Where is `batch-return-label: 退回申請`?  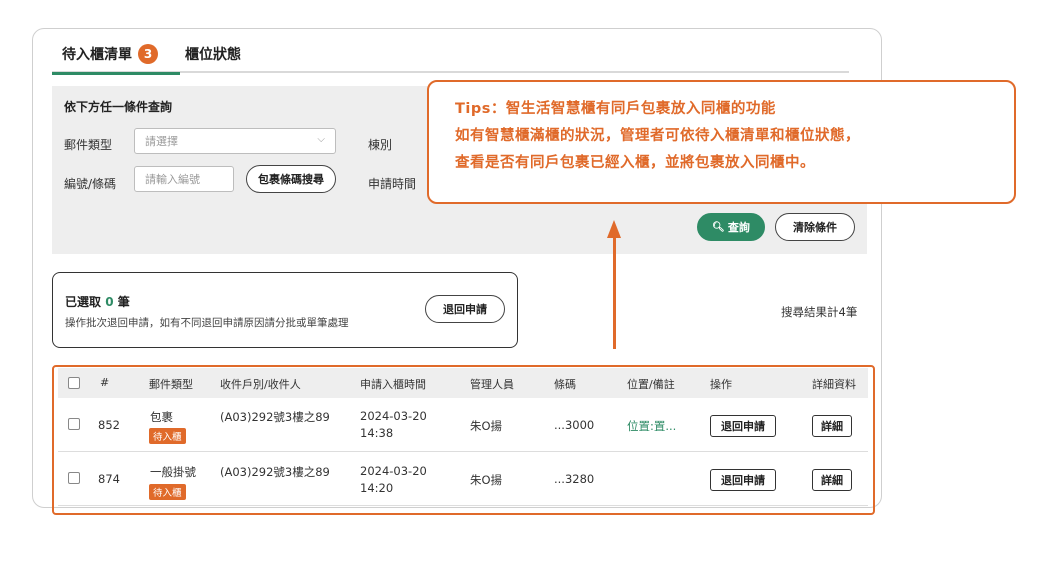 batch-return-label: 退回申請 is located at coordinates (465, 309).